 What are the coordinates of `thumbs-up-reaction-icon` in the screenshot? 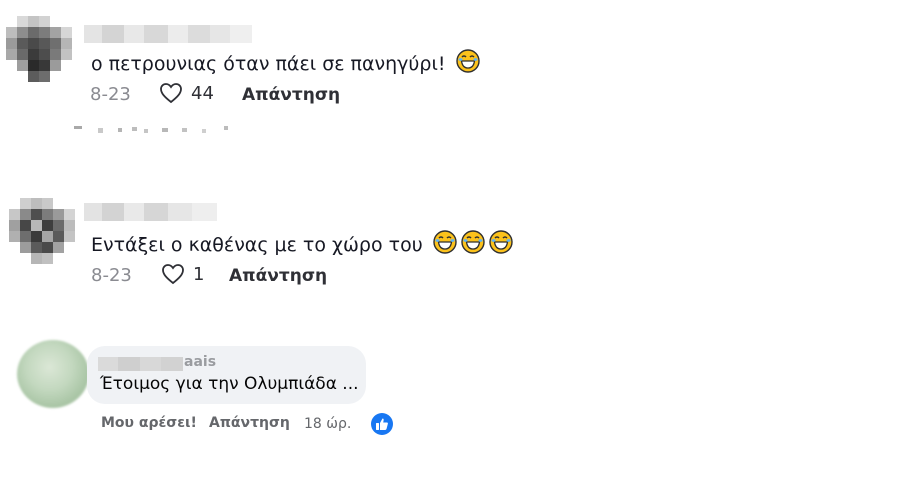 It's located at (382, 424).